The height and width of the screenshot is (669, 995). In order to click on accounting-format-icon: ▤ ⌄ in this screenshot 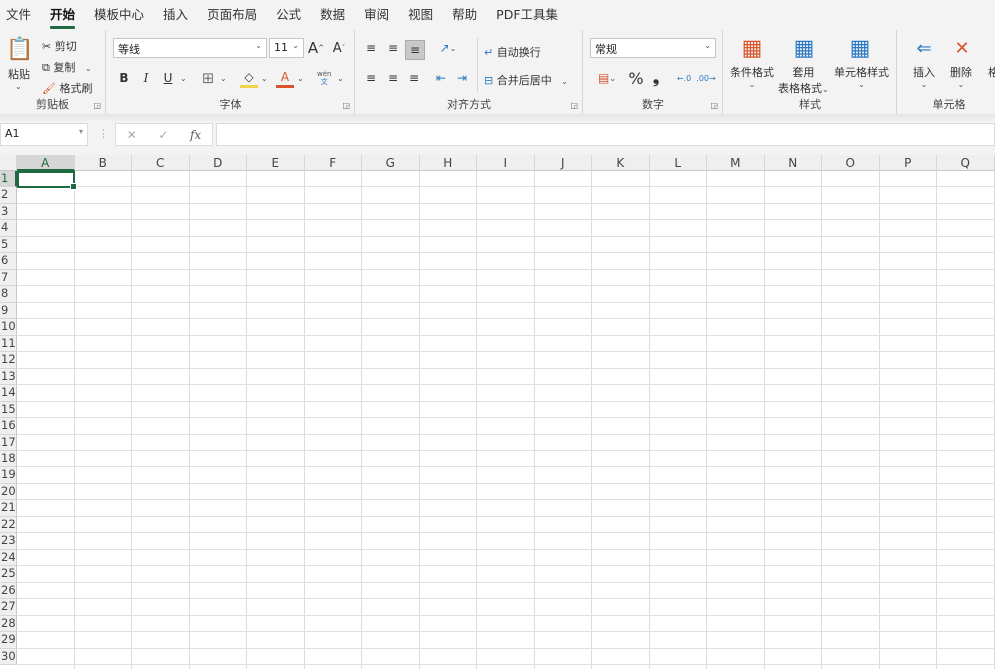, I will do `click(607, 78)`.